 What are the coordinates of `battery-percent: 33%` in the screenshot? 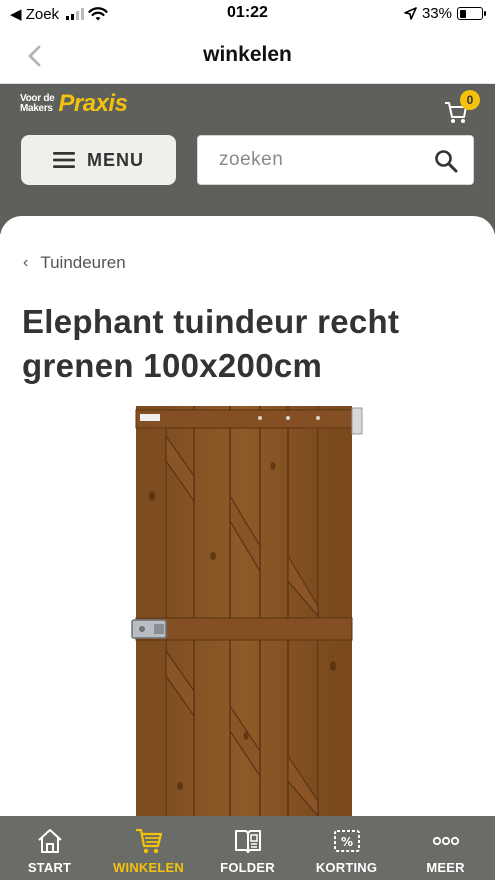 It's located at (436, 13).